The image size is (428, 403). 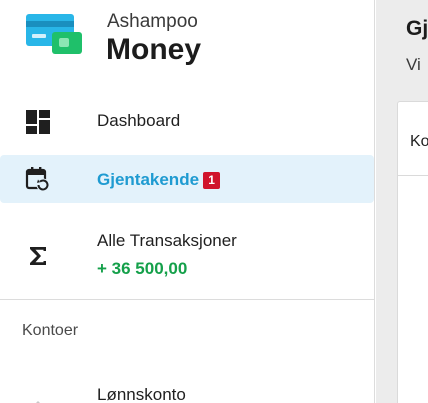 I want to click on page-title: Gjentakende, so click(x=417, y=28).